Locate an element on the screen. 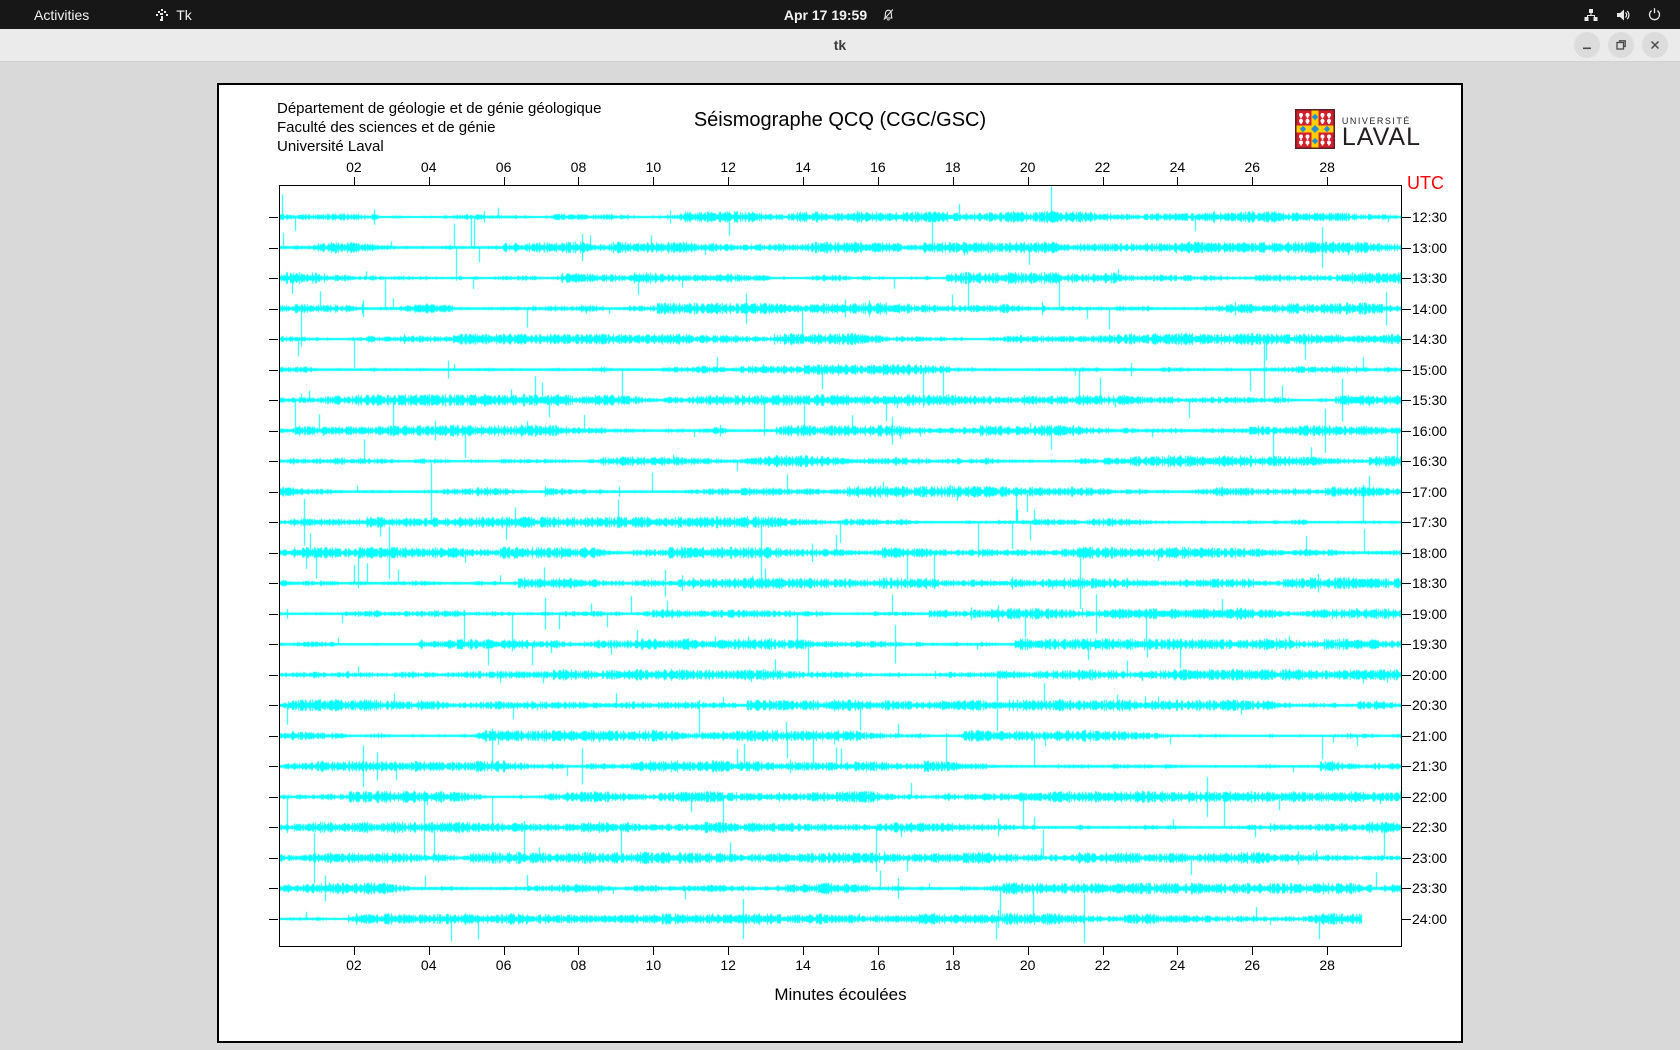 Image resolution: width=1680 pixels, height=1050 pixels. laval-shield-icon is located at coordinates (1314, 131).